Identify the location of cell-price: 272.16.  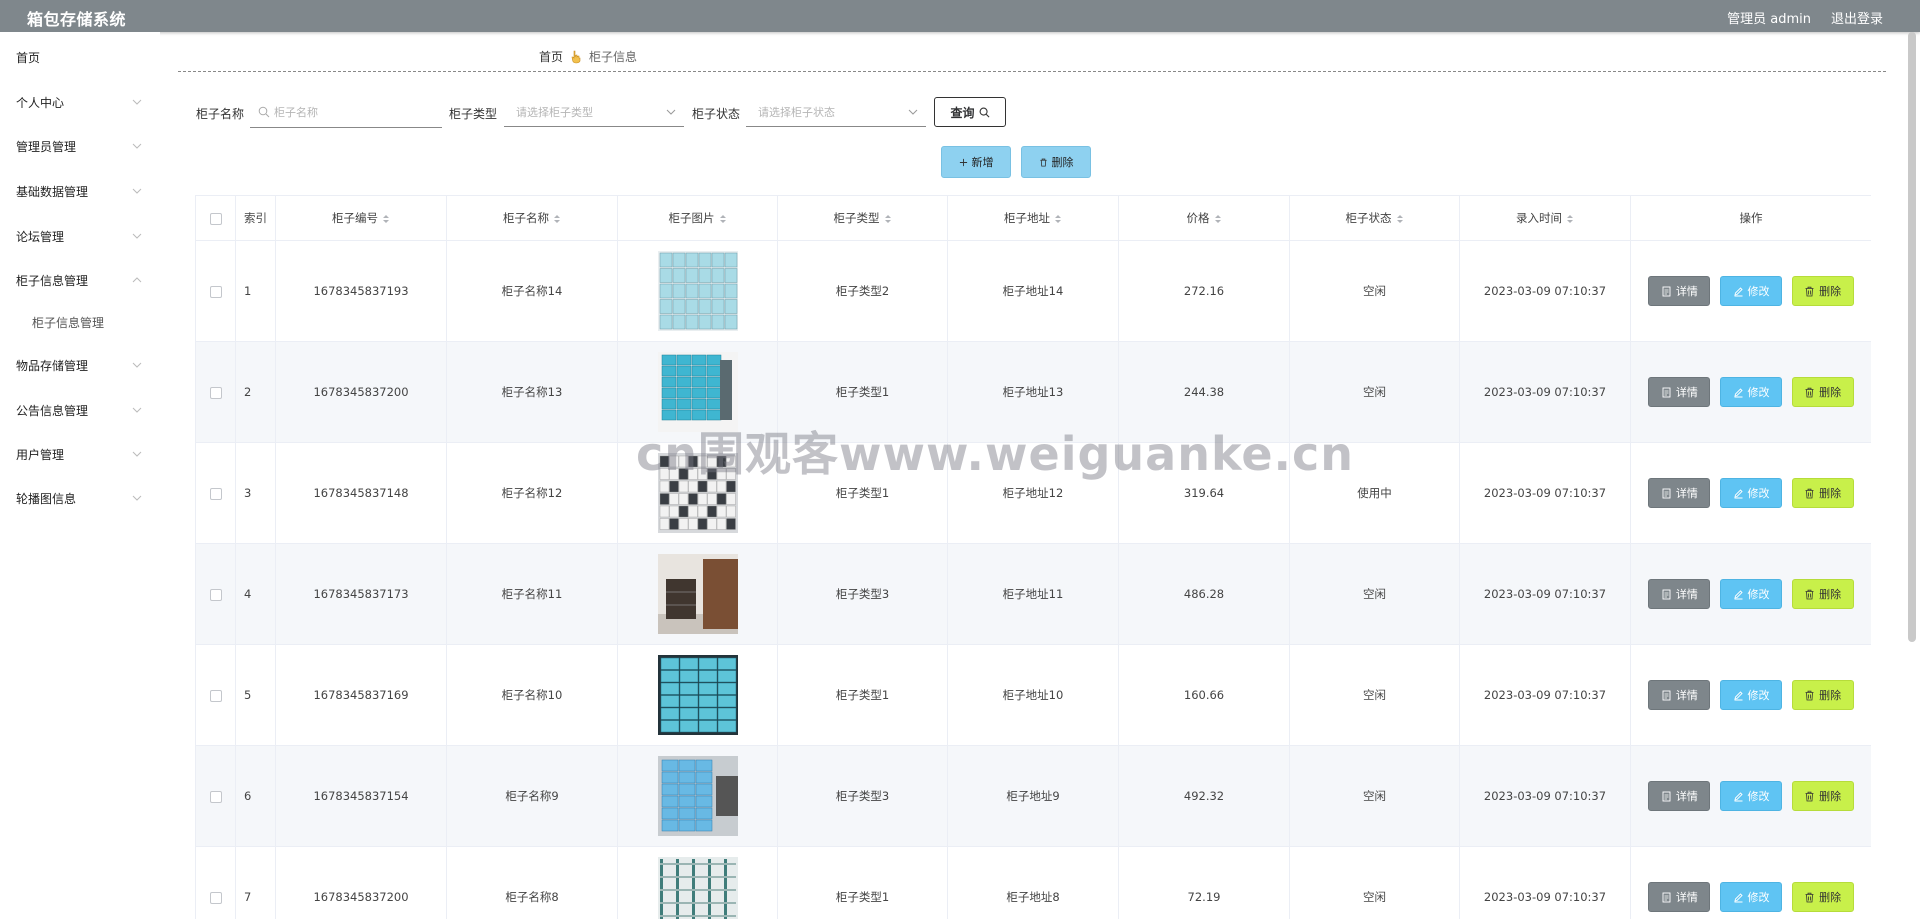
(1204, 291).